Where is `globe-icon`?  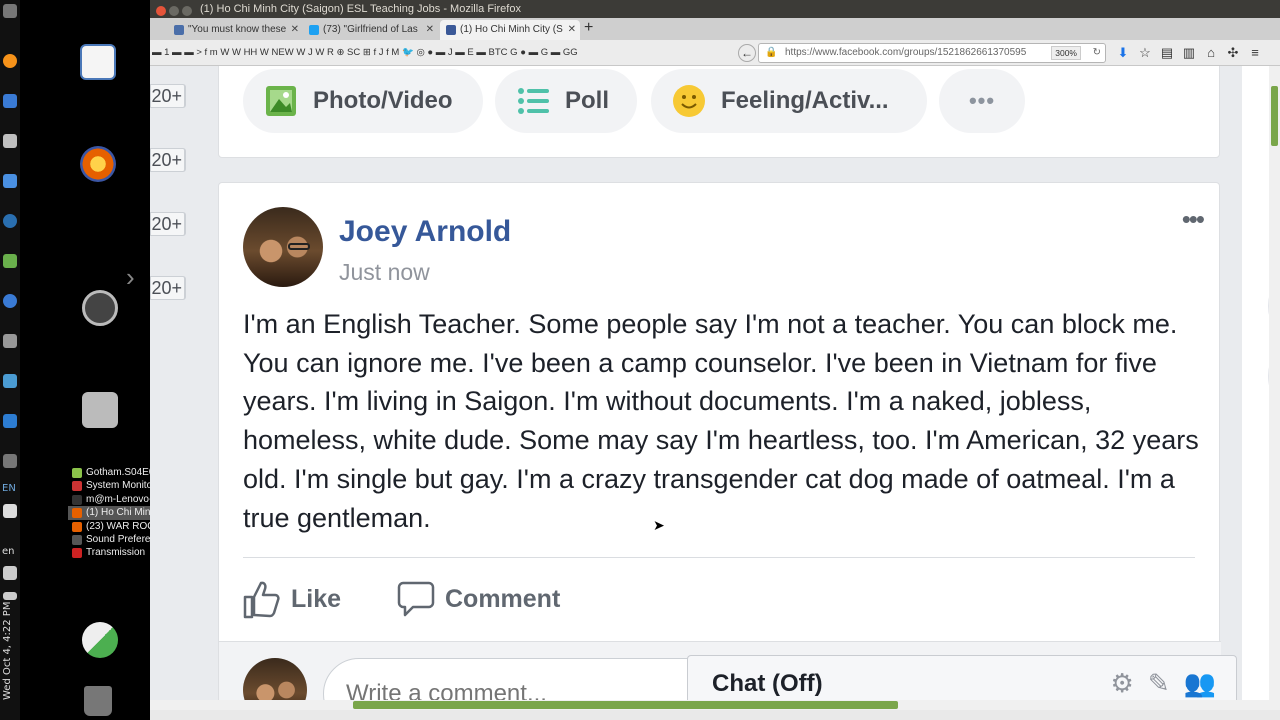
globe-icon is located at coordinates (10, 221).